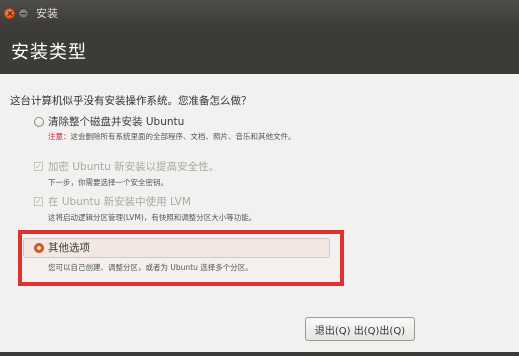  I want to click on page-title: 安装类型, so click(49, 52).